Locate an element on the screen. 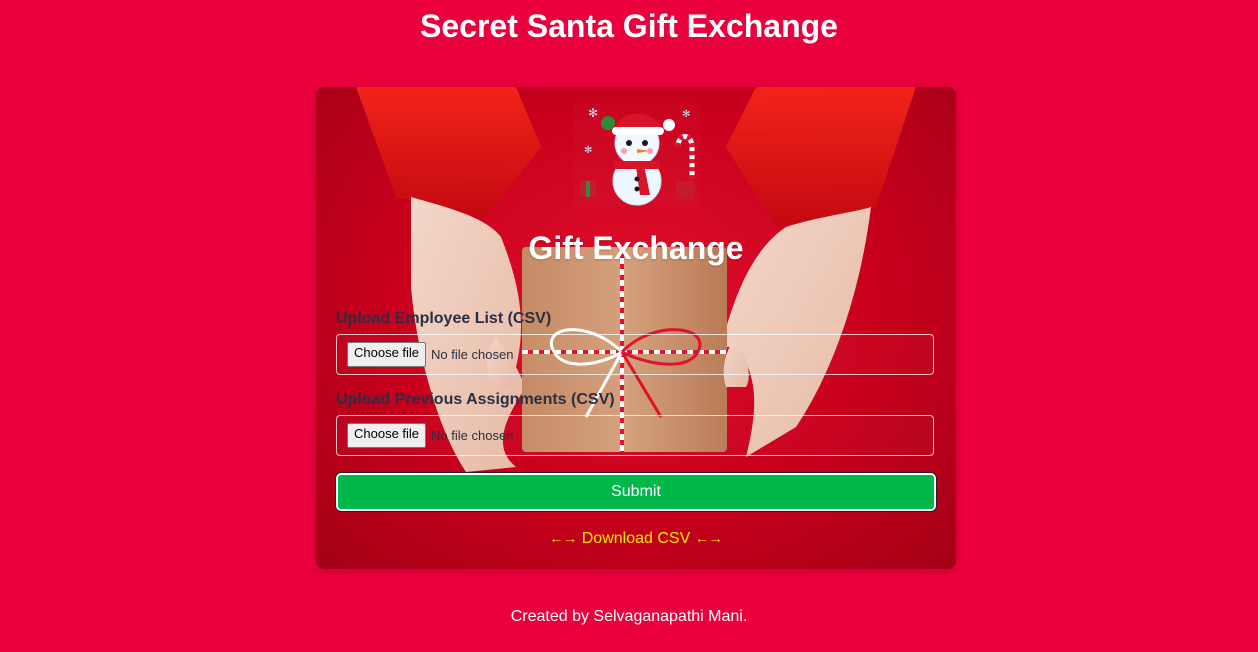 Image resolution: width=1258 pixels, height=652 pixels. page-title: Secret Santa Gift Exchange is located at coordinates (629, 26).